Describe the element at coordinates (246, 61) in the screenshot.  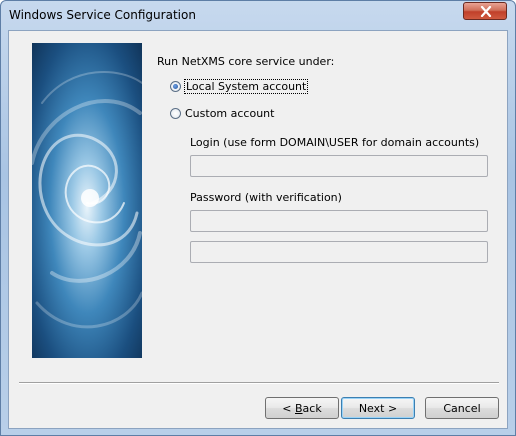
I see `service-account-prompt: Run NetXMS core service under:` at that location.